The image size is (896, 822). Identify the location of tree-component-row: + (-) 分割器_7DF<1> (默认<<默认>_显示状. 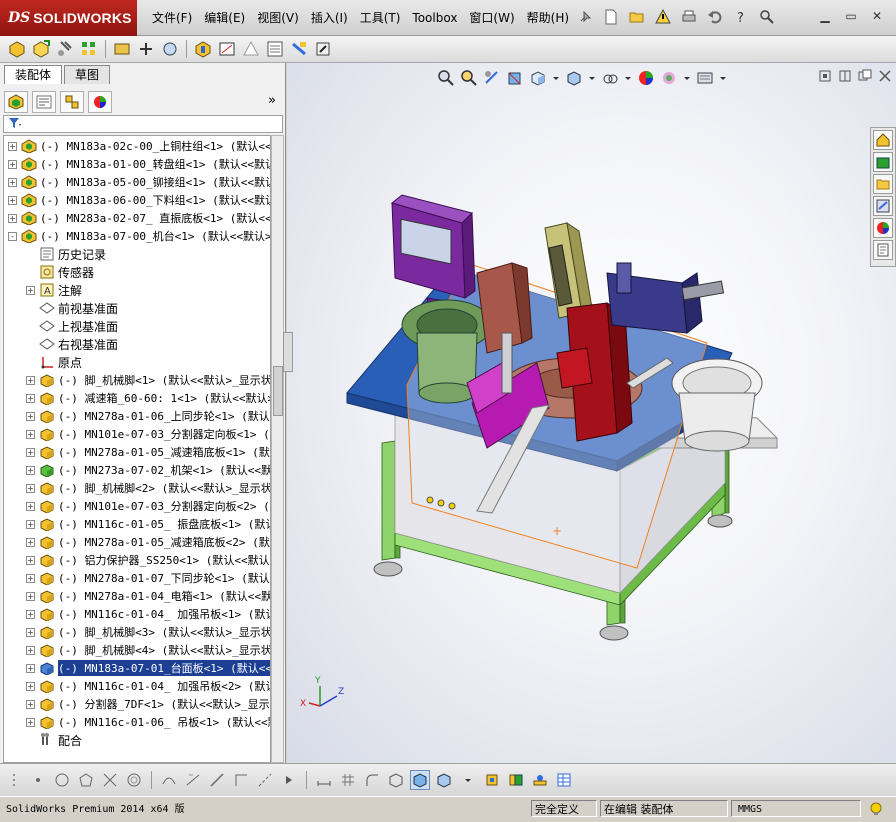
(137, 704).